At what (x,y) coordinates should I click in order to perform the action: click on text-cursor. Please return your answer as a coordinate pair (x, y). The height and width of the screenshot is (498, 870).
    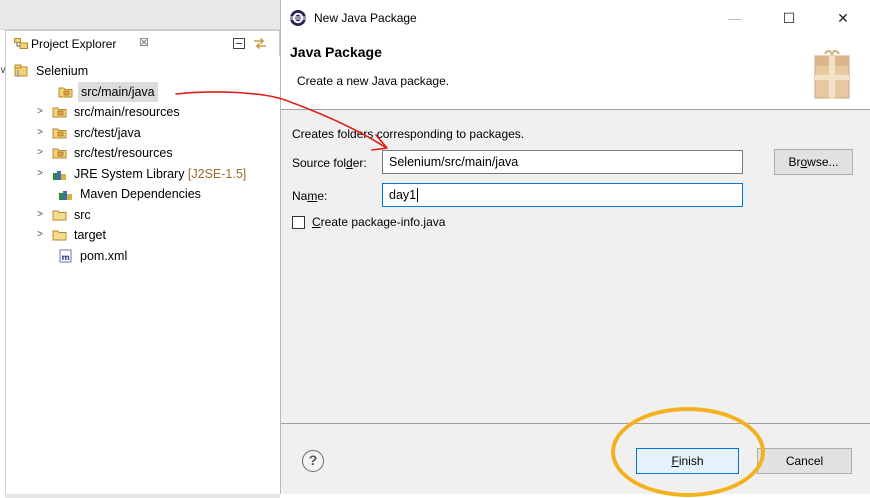
    Looking at the image, I should click on (418, 195).